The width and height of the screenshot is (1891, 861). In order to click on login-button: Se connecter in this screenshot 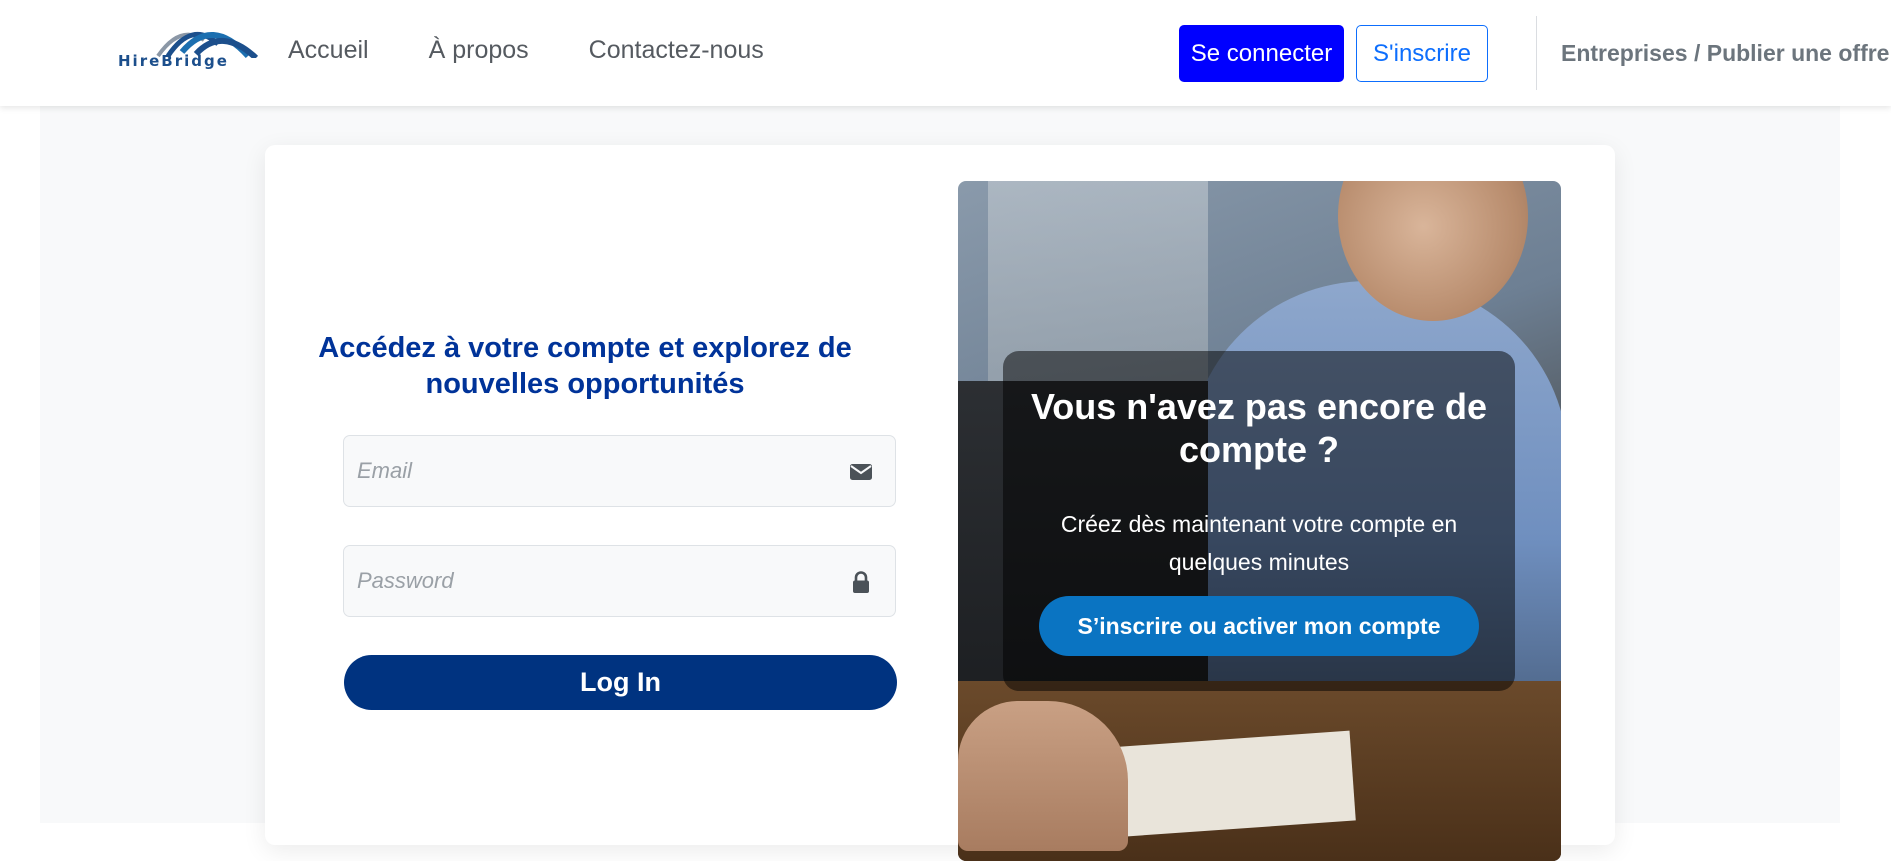, I will do `click(1261, 53)`.